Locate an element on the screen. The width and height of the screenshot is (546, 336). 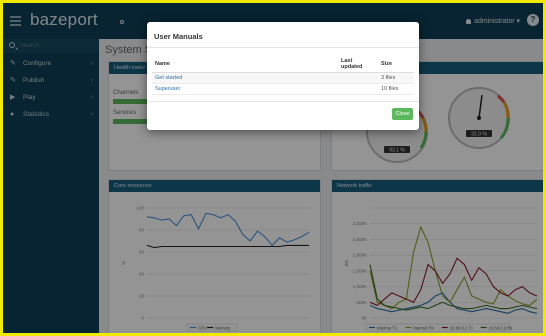
table-header-row: Name Last updated Size is located at coordinates (283, 64).